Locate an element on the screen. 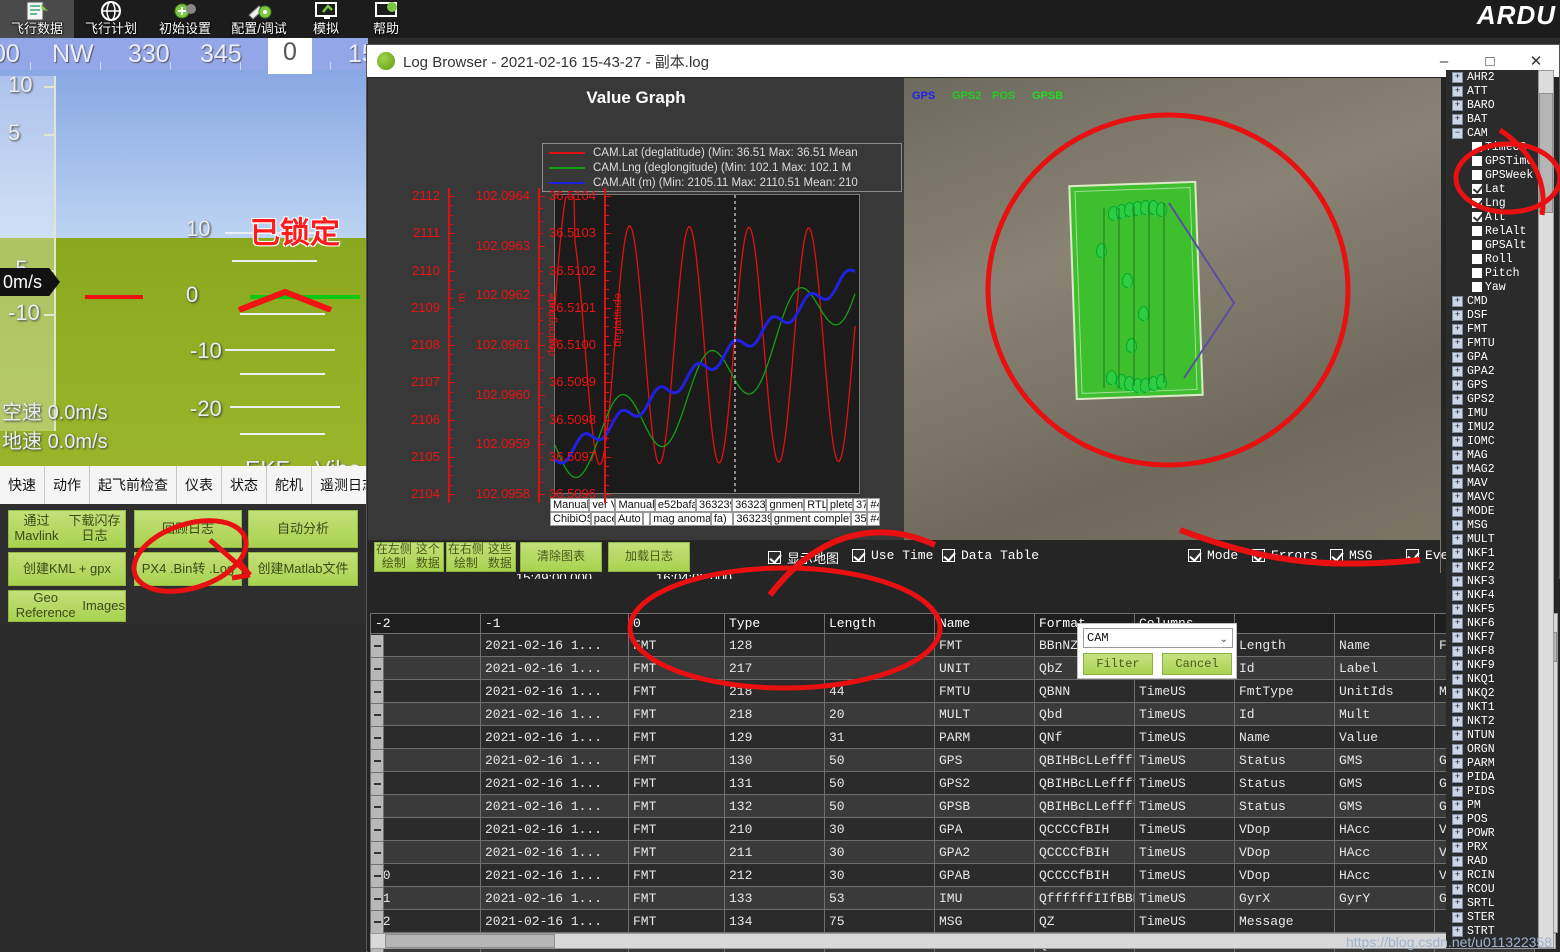  column-header: -1 is located at coordinates (554, 623).